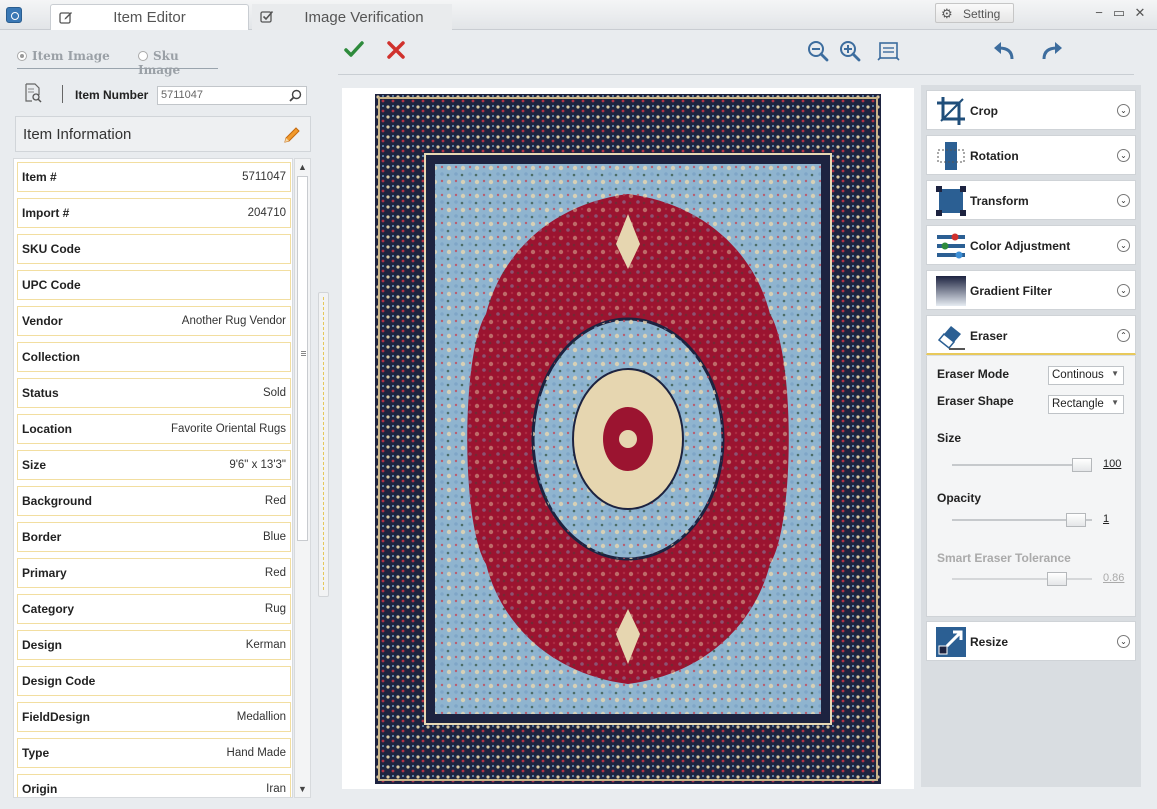 The image size is (1157, 809). Describe the element at coordinates (22, 56) in the screenshot. I see `radio-dot` at that location.